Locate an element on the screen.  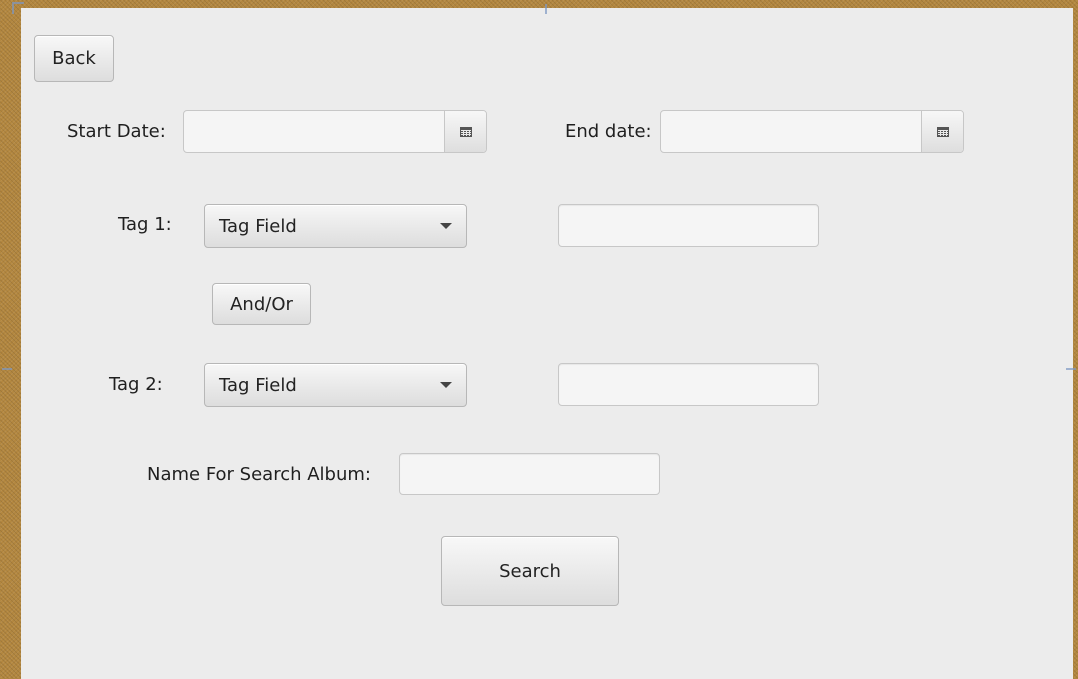
start-date-label: Start Date: is located at coordinates (116, 131).